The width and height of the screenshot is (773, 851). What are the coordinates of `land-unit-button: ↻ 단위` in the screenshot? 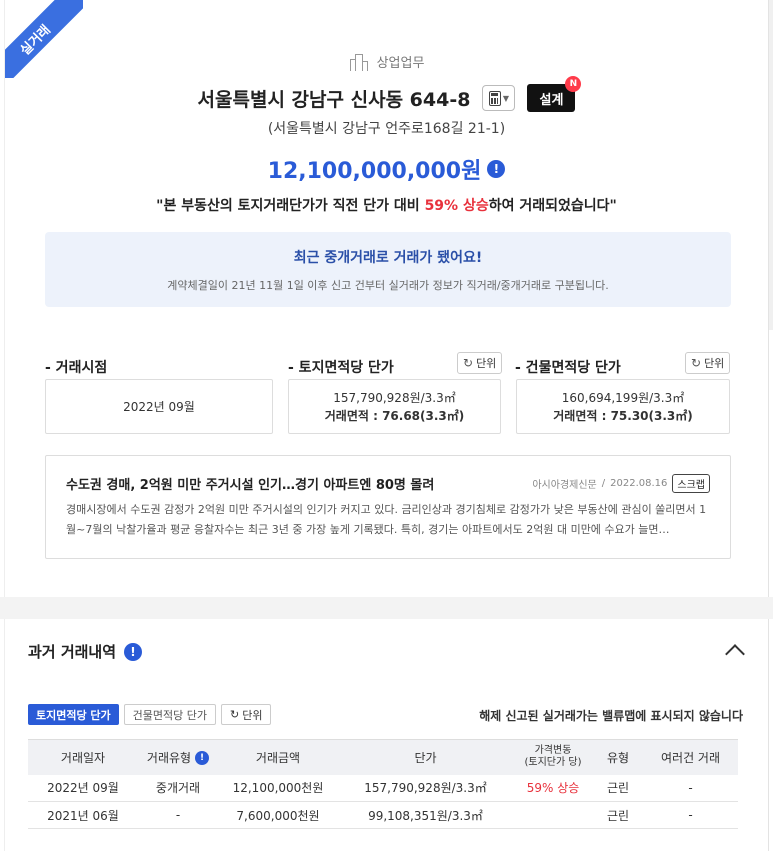 It's located at (480, 363).